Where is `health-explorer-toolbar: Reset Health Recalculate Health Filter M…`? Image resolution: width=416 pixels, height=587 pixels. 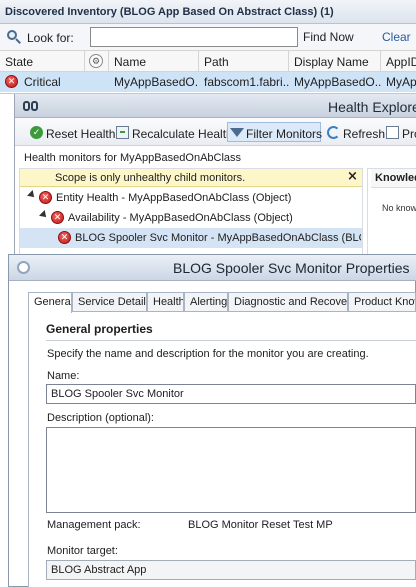
health-explorer-toolbar: Reset Health Recalculate Health Filter M… is located at coordinates (215, 132).